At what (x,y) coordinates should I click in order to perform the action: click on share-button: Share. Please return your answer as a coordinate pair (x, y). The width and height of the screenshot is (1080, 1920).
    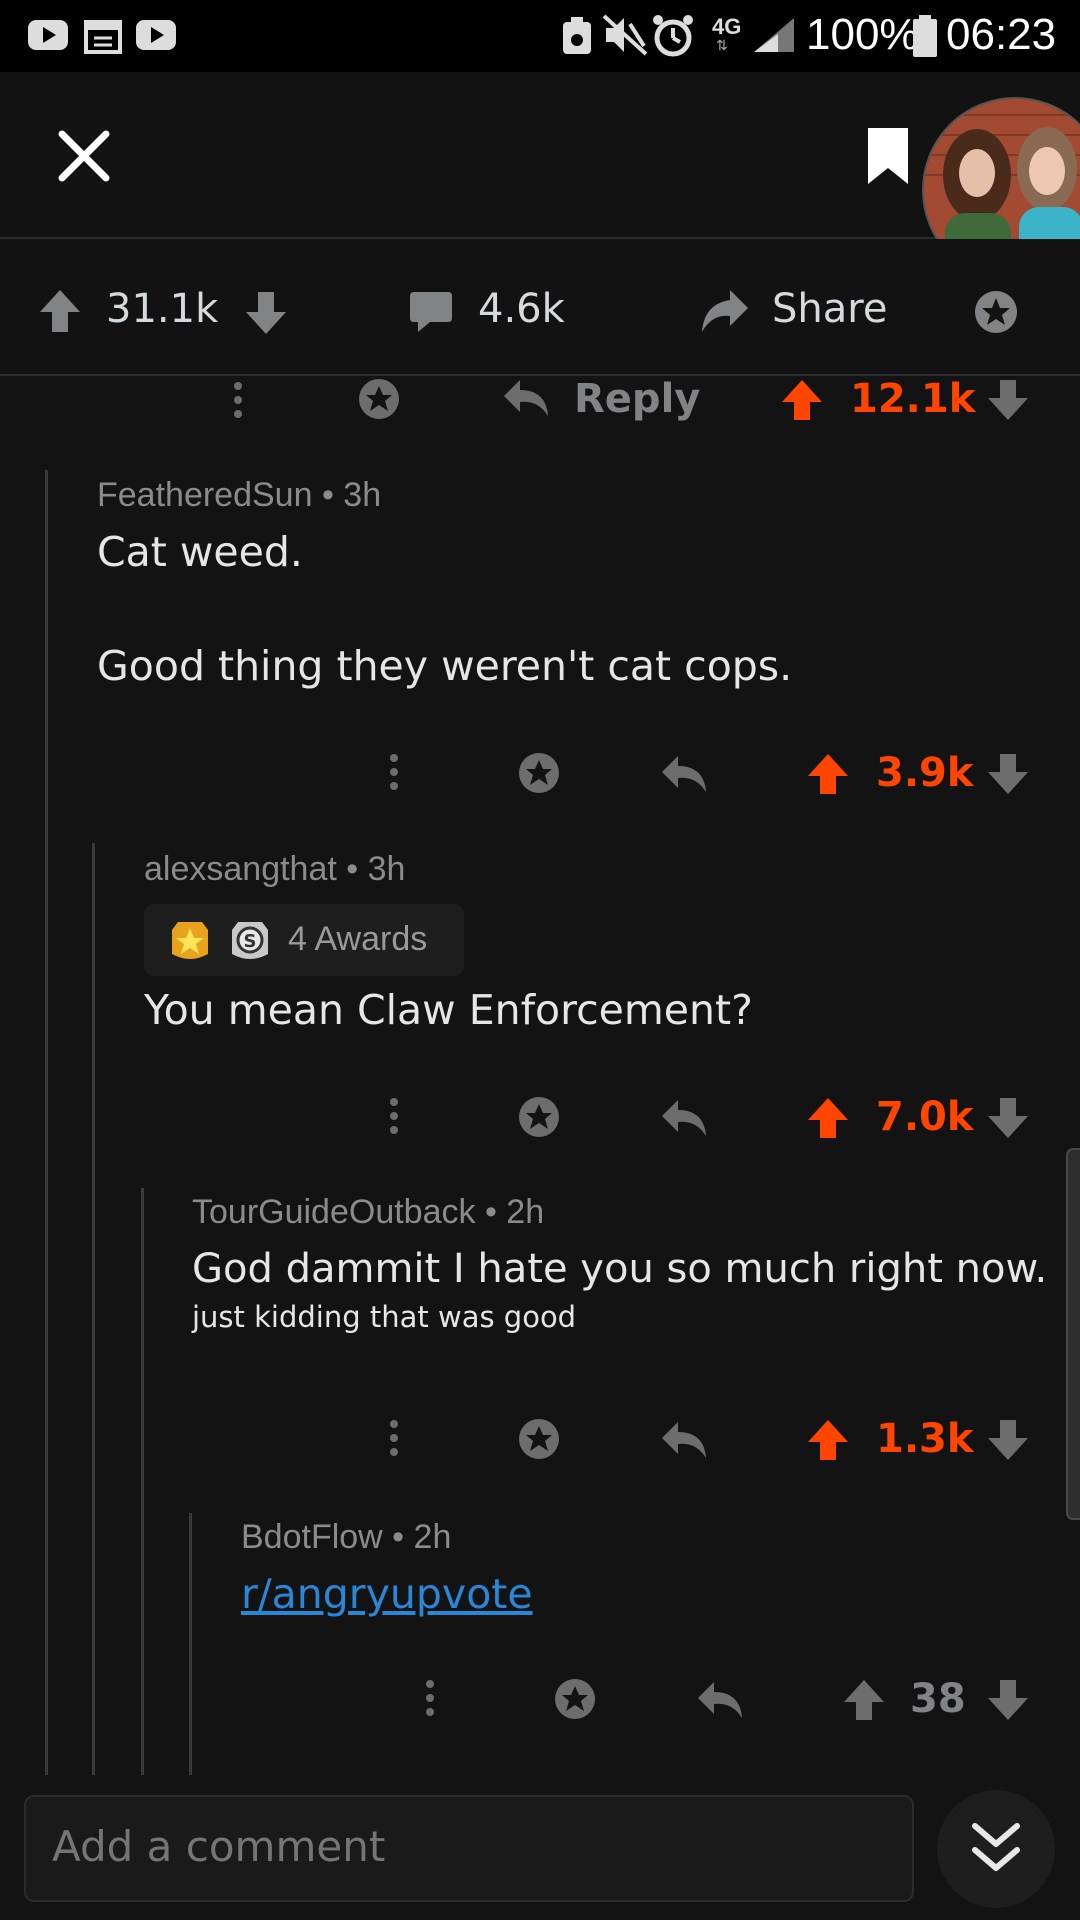
    Looking at the image, I should click on (829, 309).